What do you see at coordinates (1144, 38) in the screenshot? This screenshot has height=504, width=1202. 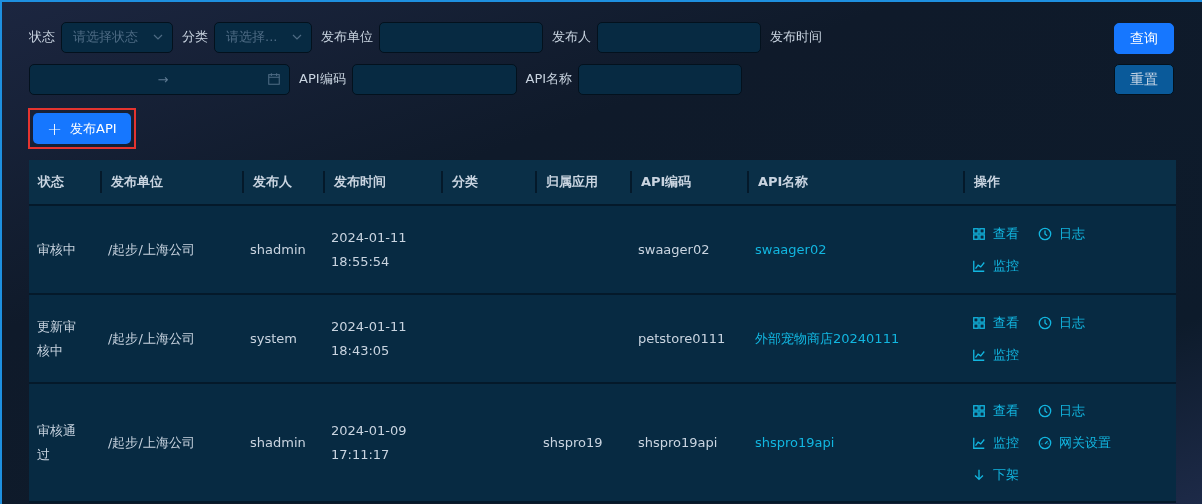 I see `query-button: 查询` at bounding box center [1144, 38].